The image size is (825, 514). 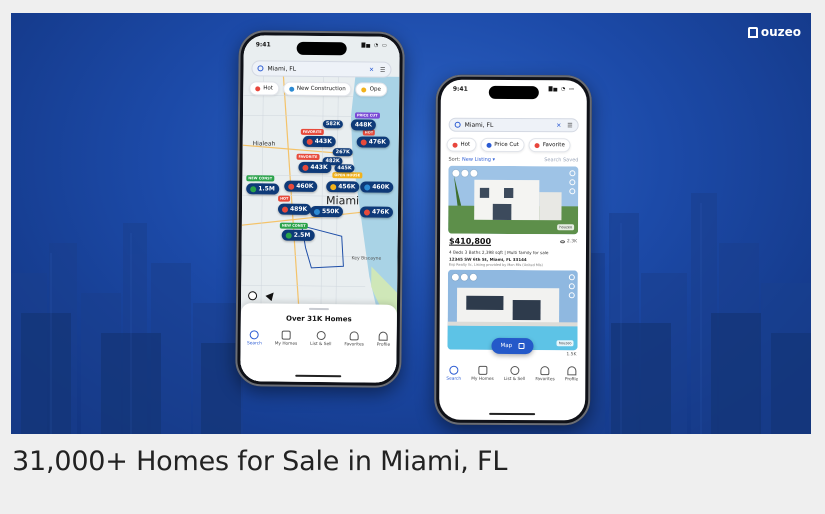 I want to click on houzeo-logo: ouzeo, so click(x=774, y=32).